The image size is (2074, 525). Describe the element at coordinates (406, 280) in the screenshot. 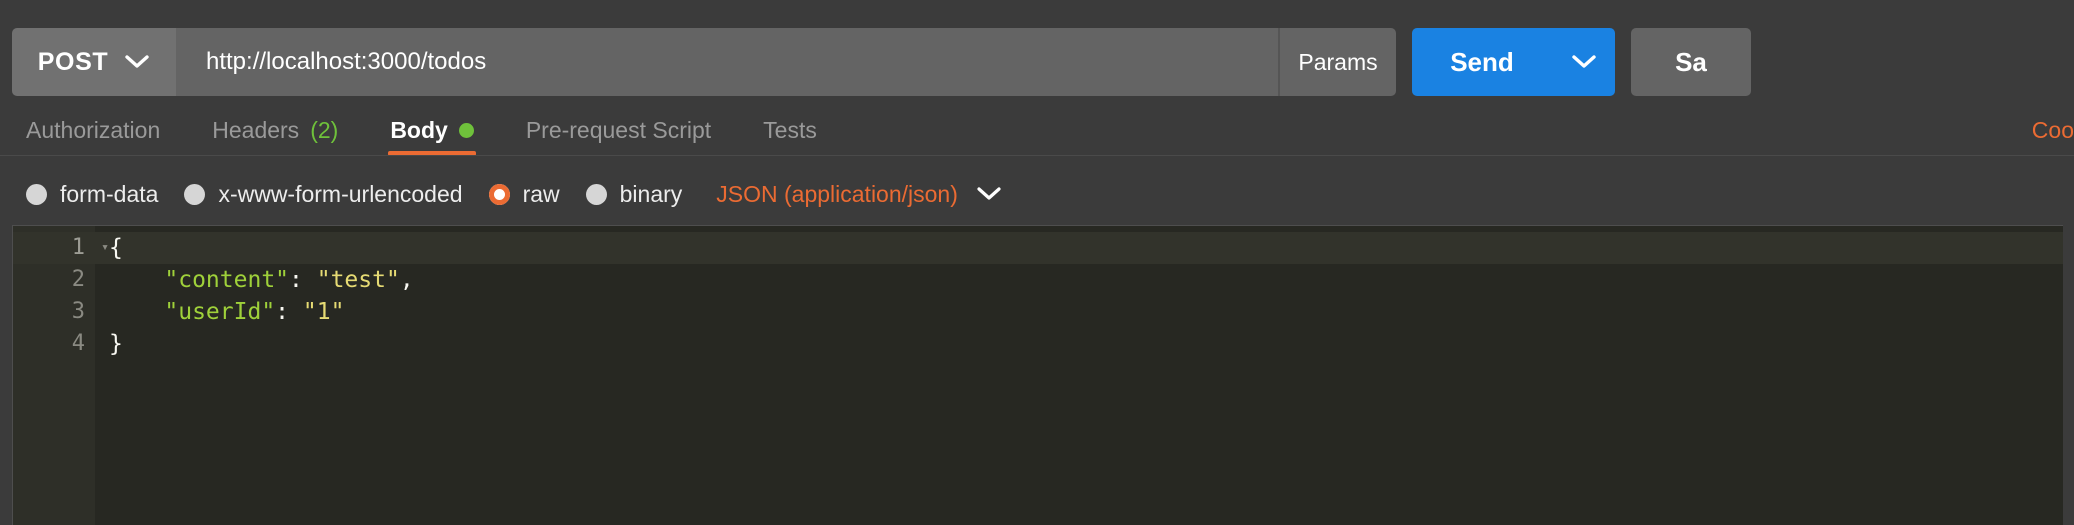

I see `code-token-punct: ,` at that location.